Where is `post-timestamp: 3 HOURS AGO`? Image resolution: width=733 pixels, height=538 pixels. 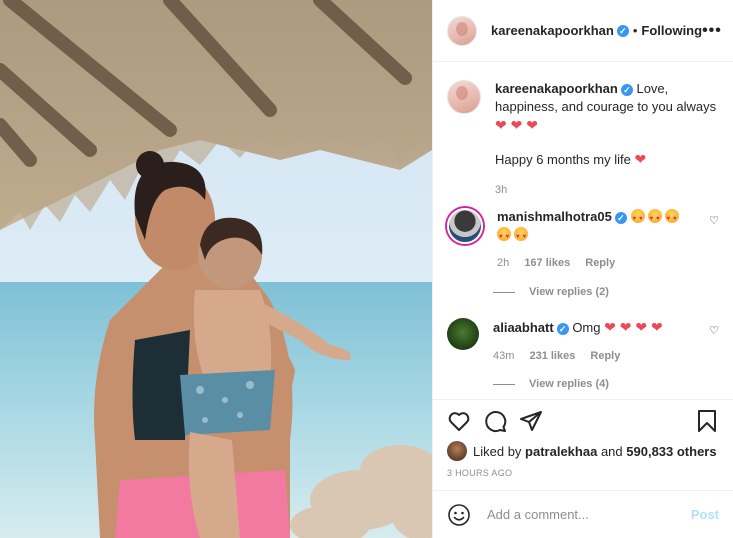 post-timestamp: 3 HOURS AGO is located at coordinates (479, 473).